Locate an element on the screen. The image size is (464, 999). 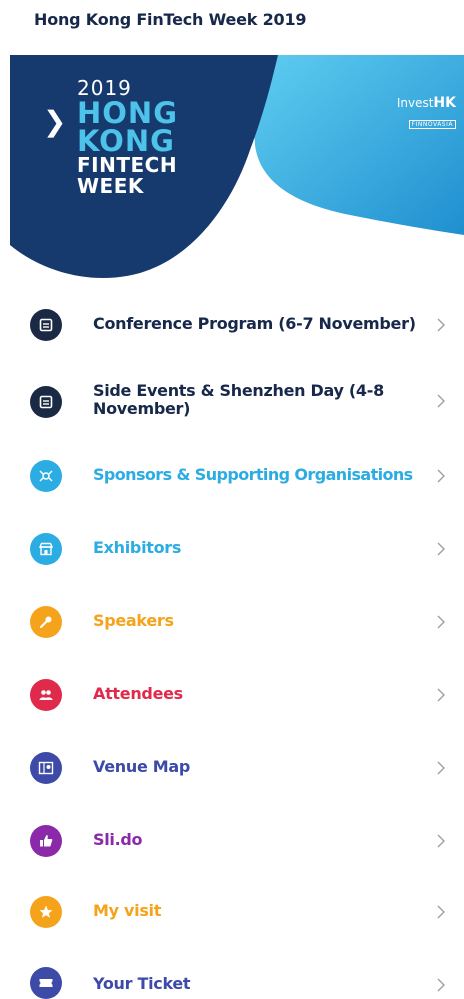
app-title: Hong Kong FinTech Week 2019 is located at coordinates (170, 19).